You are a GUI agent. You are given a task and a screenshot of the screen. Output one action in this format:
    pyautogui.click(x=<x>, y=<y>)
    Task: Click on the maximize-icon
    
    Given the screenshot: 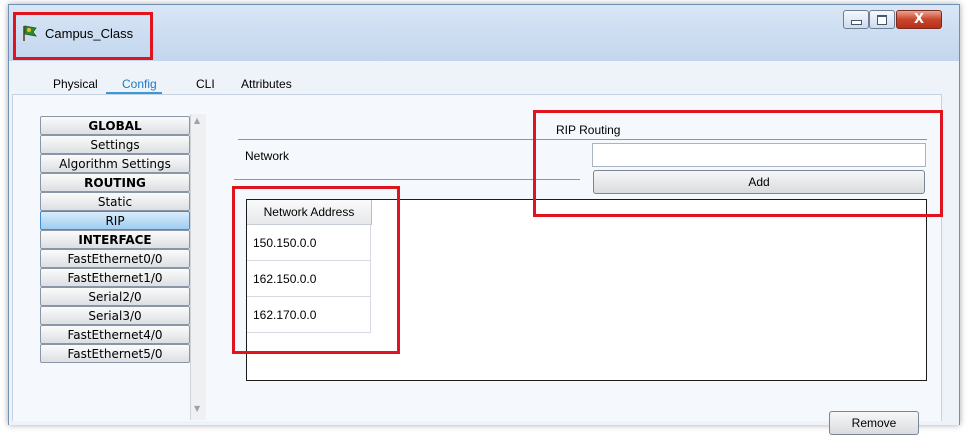 What is the action you would take?
    pyautogui.click(x=882, y=19)
    